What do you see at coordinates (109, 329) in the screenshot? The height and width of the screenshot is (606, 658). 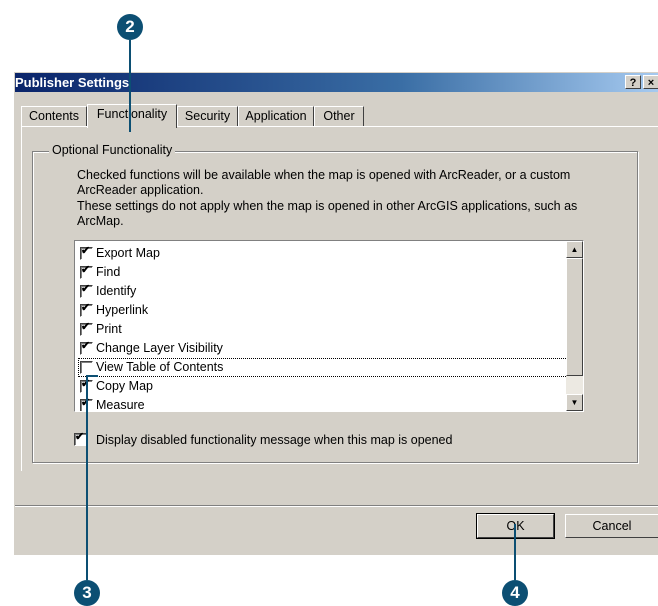 I see `list-item-label: Print` at bounding box center [109, 329].